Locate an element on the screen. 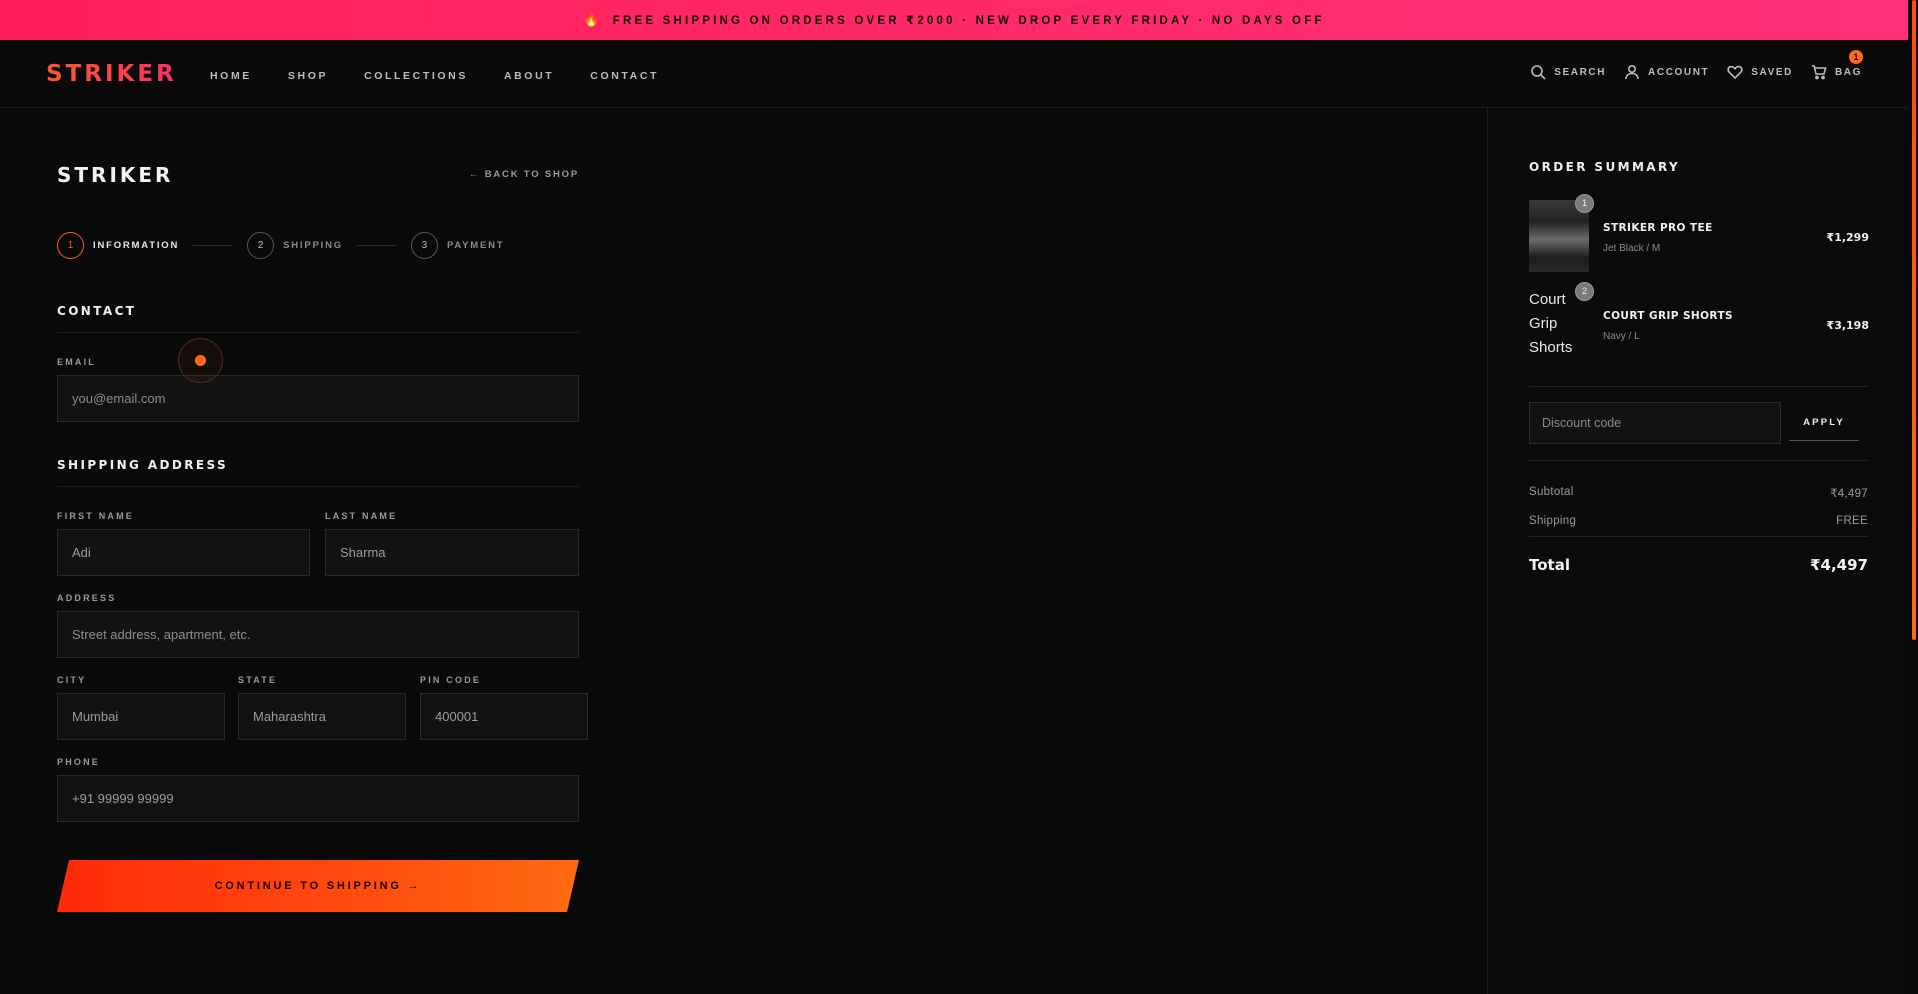 This screenshot has width=1918, height=994. bag-button: BAG 1 is located at coordinates (1837, 65).